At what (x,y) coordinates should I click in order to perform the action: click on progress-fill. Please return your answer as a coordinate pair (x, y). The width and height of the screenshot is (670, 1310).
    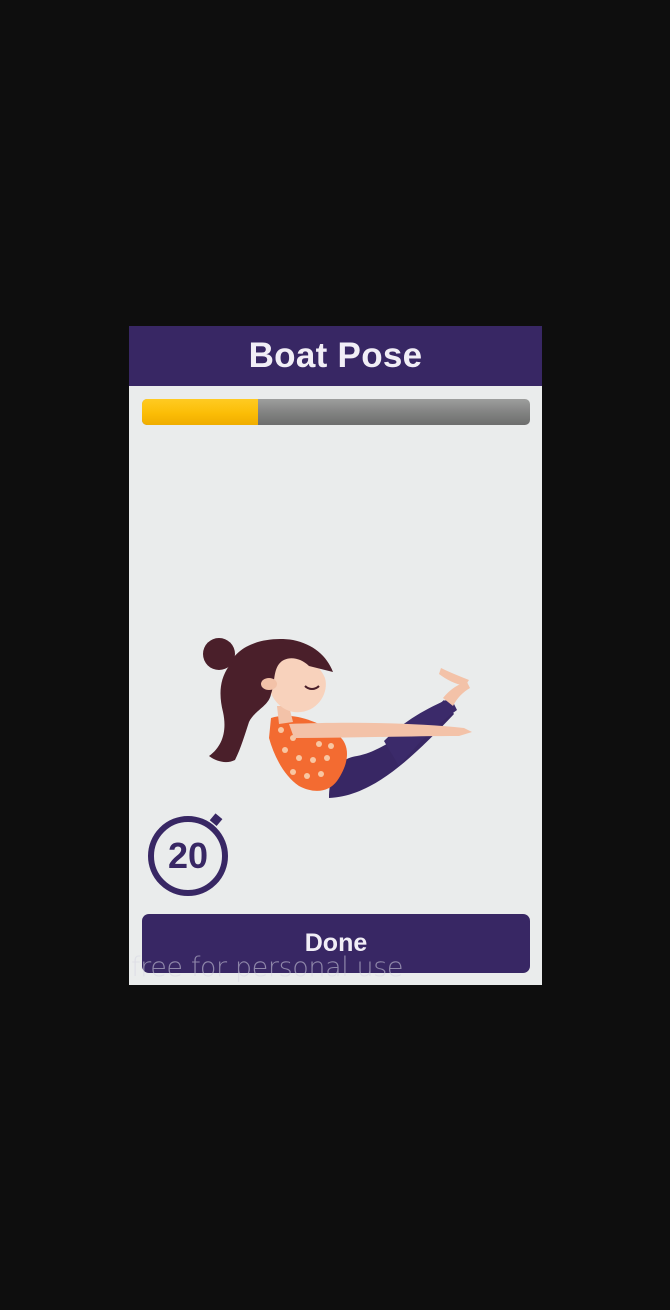
    Looking at the image, I should click on (200, 412).